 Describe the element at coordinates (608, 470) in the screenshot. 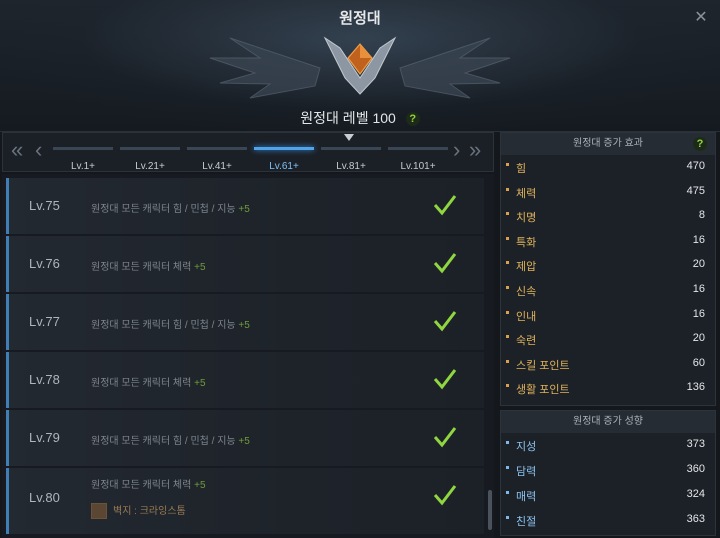

I see `tendency-row: 담력 360` at that location.